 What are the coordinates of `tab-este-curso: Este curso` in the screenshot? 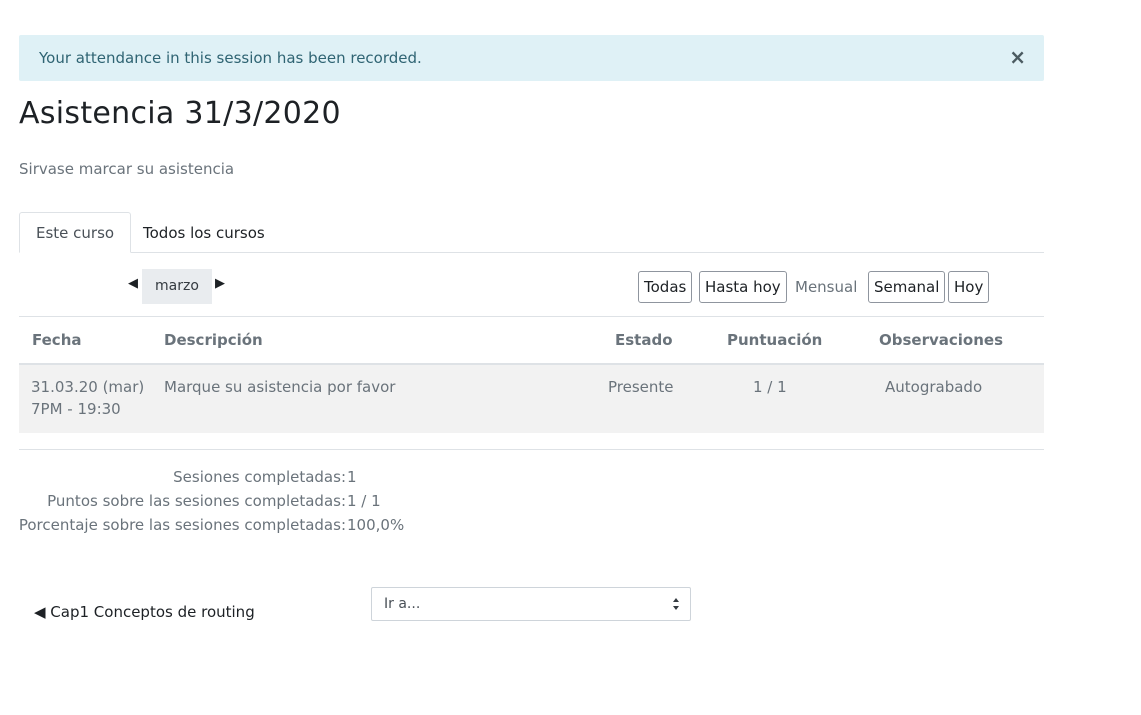 It's located at (75, 232).